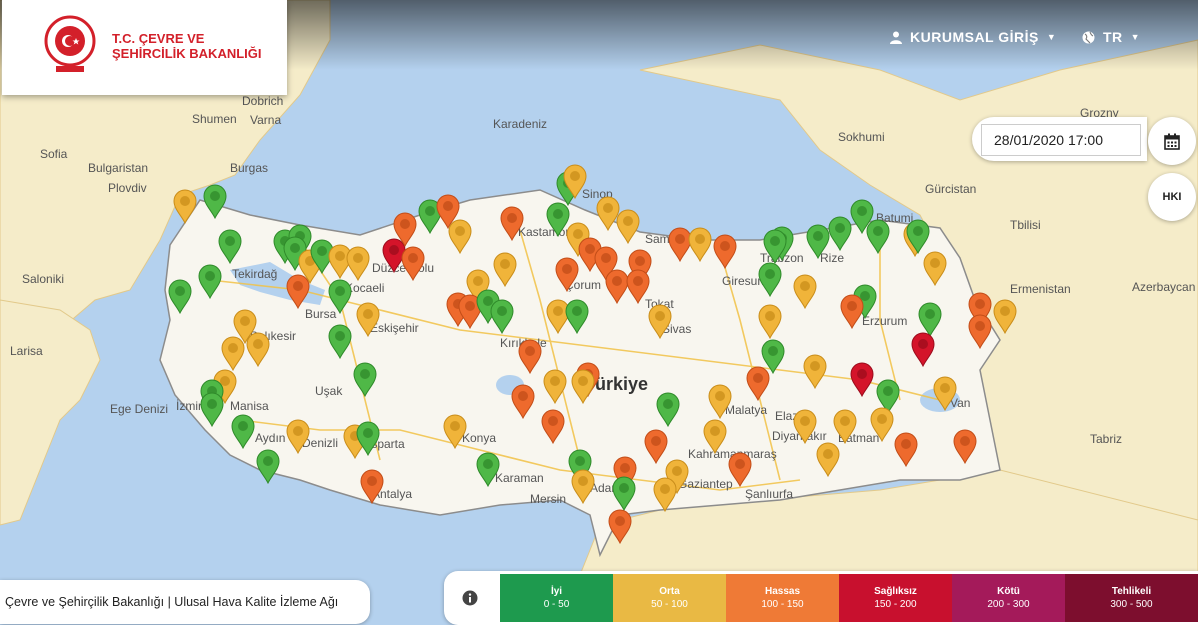 Image resolution: width=1198 pixels, height=625 pixels. Describe the element at coordinates (1172, 197) in the screenshot. I see `hki-button: HKI` at that location.